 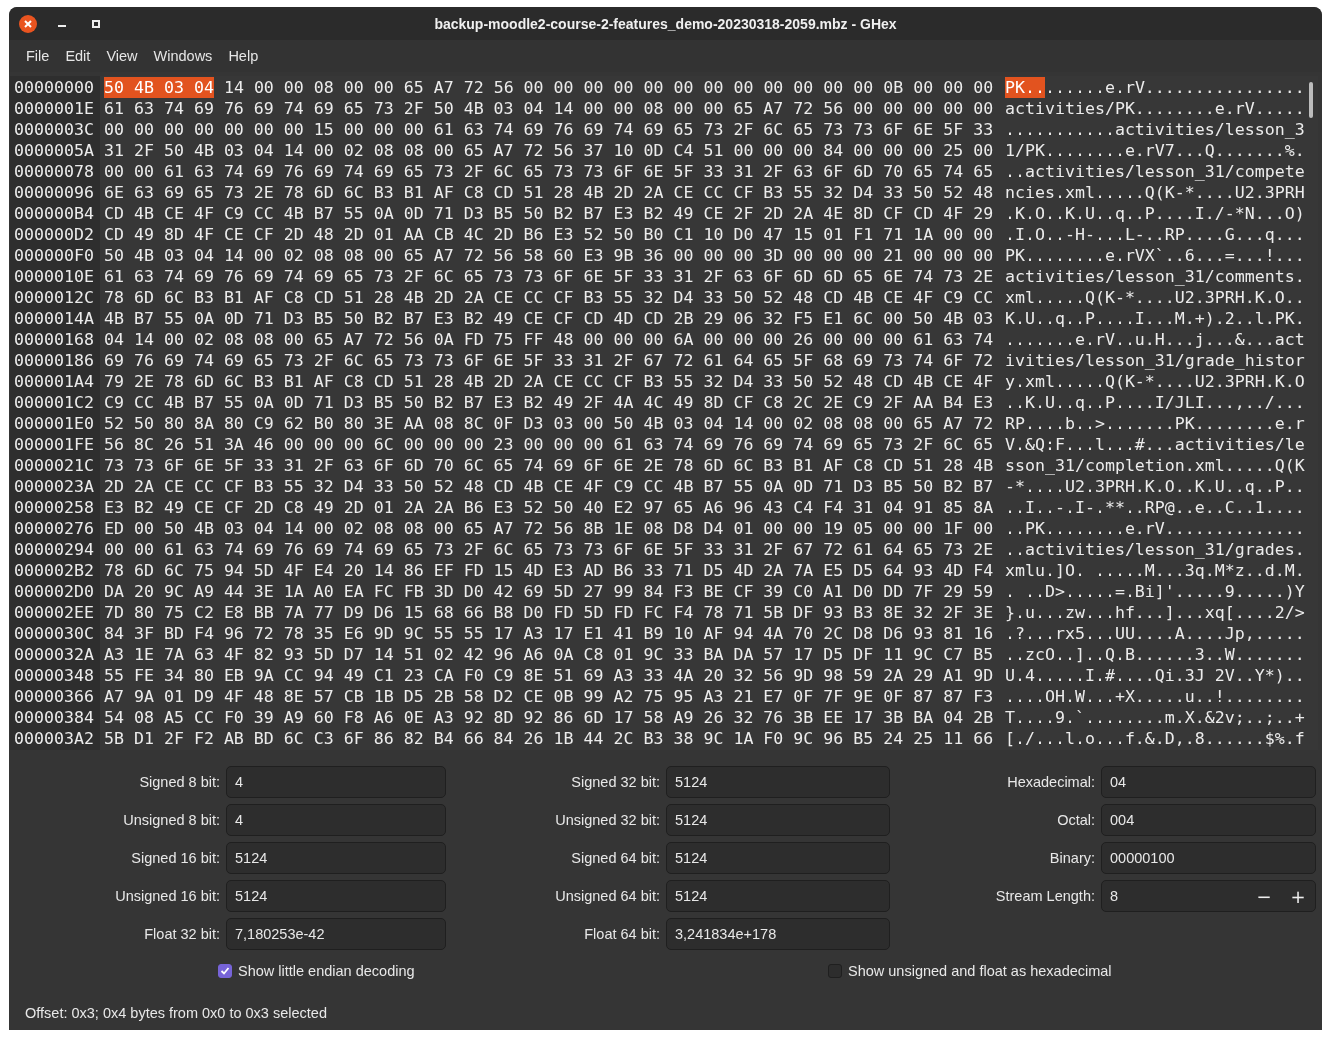 I want to click on ascii-text: y.xml.....Q(K-*....U2.3PRH.K.O, so click(x=1155, y=381).